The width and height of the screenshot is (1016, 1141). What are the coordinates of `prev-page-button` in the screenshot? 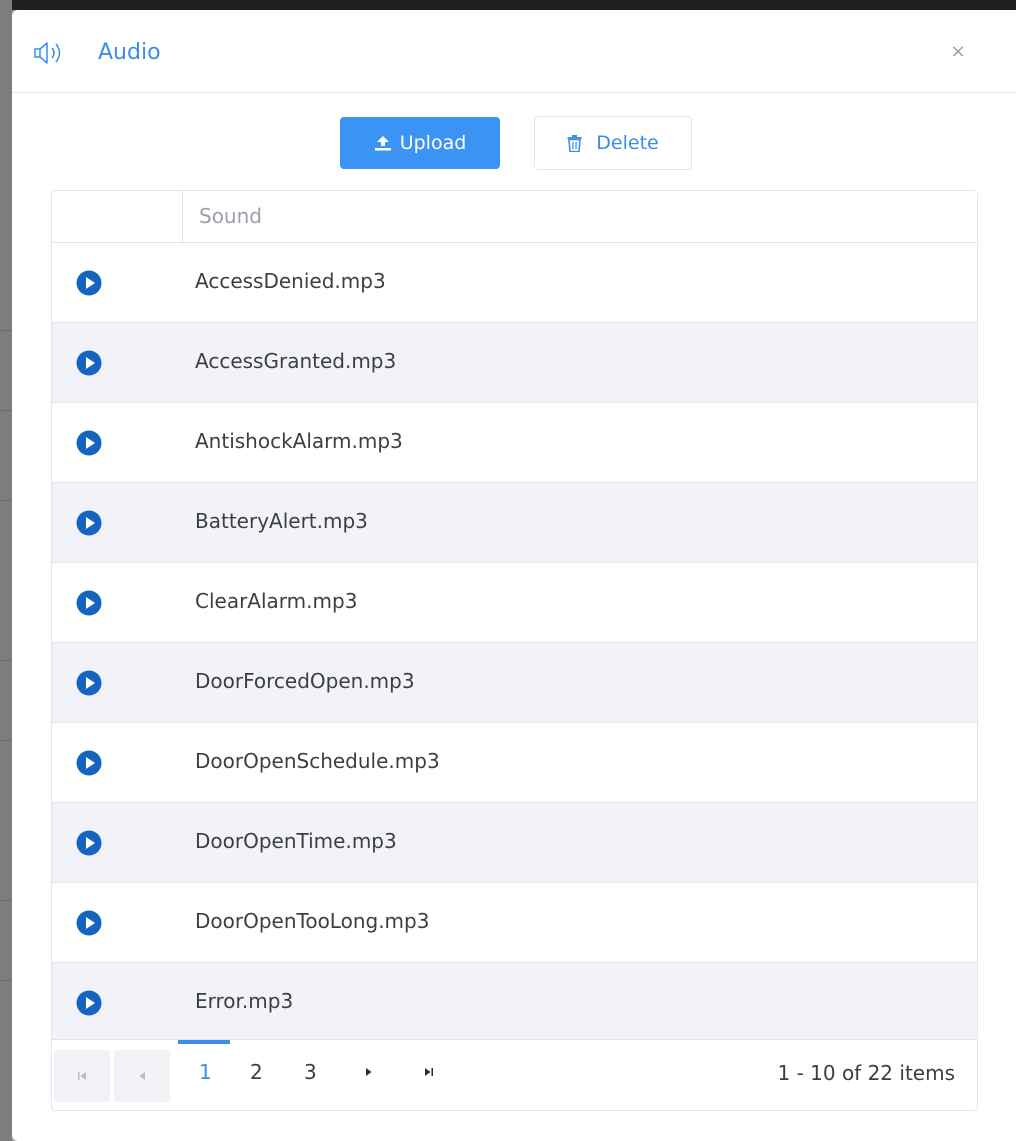 It's located at (142, 1076).